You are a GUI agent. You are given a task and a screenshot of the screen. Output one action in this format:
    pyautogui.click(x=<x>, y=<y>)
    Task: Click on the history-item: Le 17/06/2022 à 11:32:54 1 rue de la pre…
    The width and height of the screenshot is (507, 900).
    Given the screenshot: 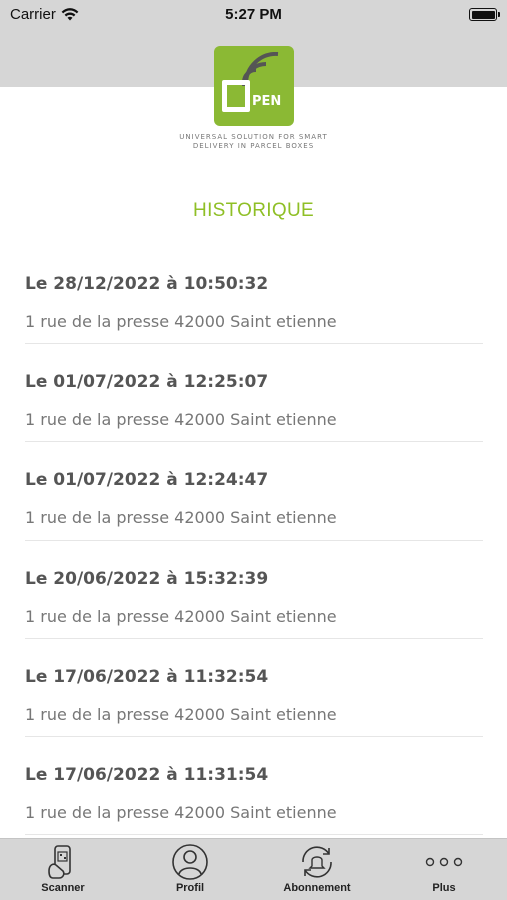 What is the action you would take?
    pyautogui.click(x=254, y=688)
    